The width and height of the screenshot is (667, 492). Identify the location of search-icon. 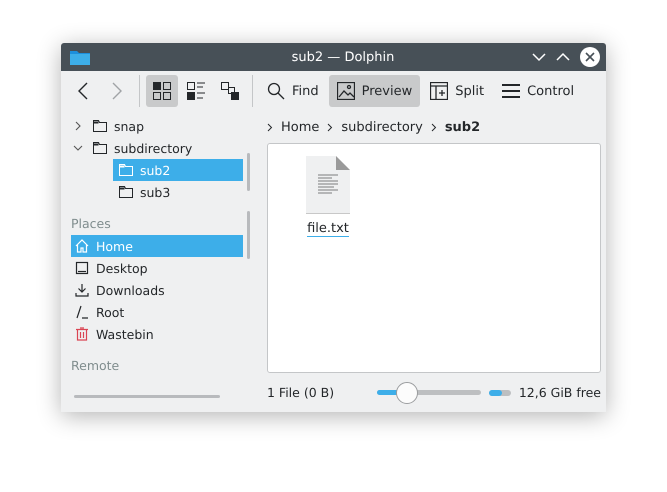
(276, 91).